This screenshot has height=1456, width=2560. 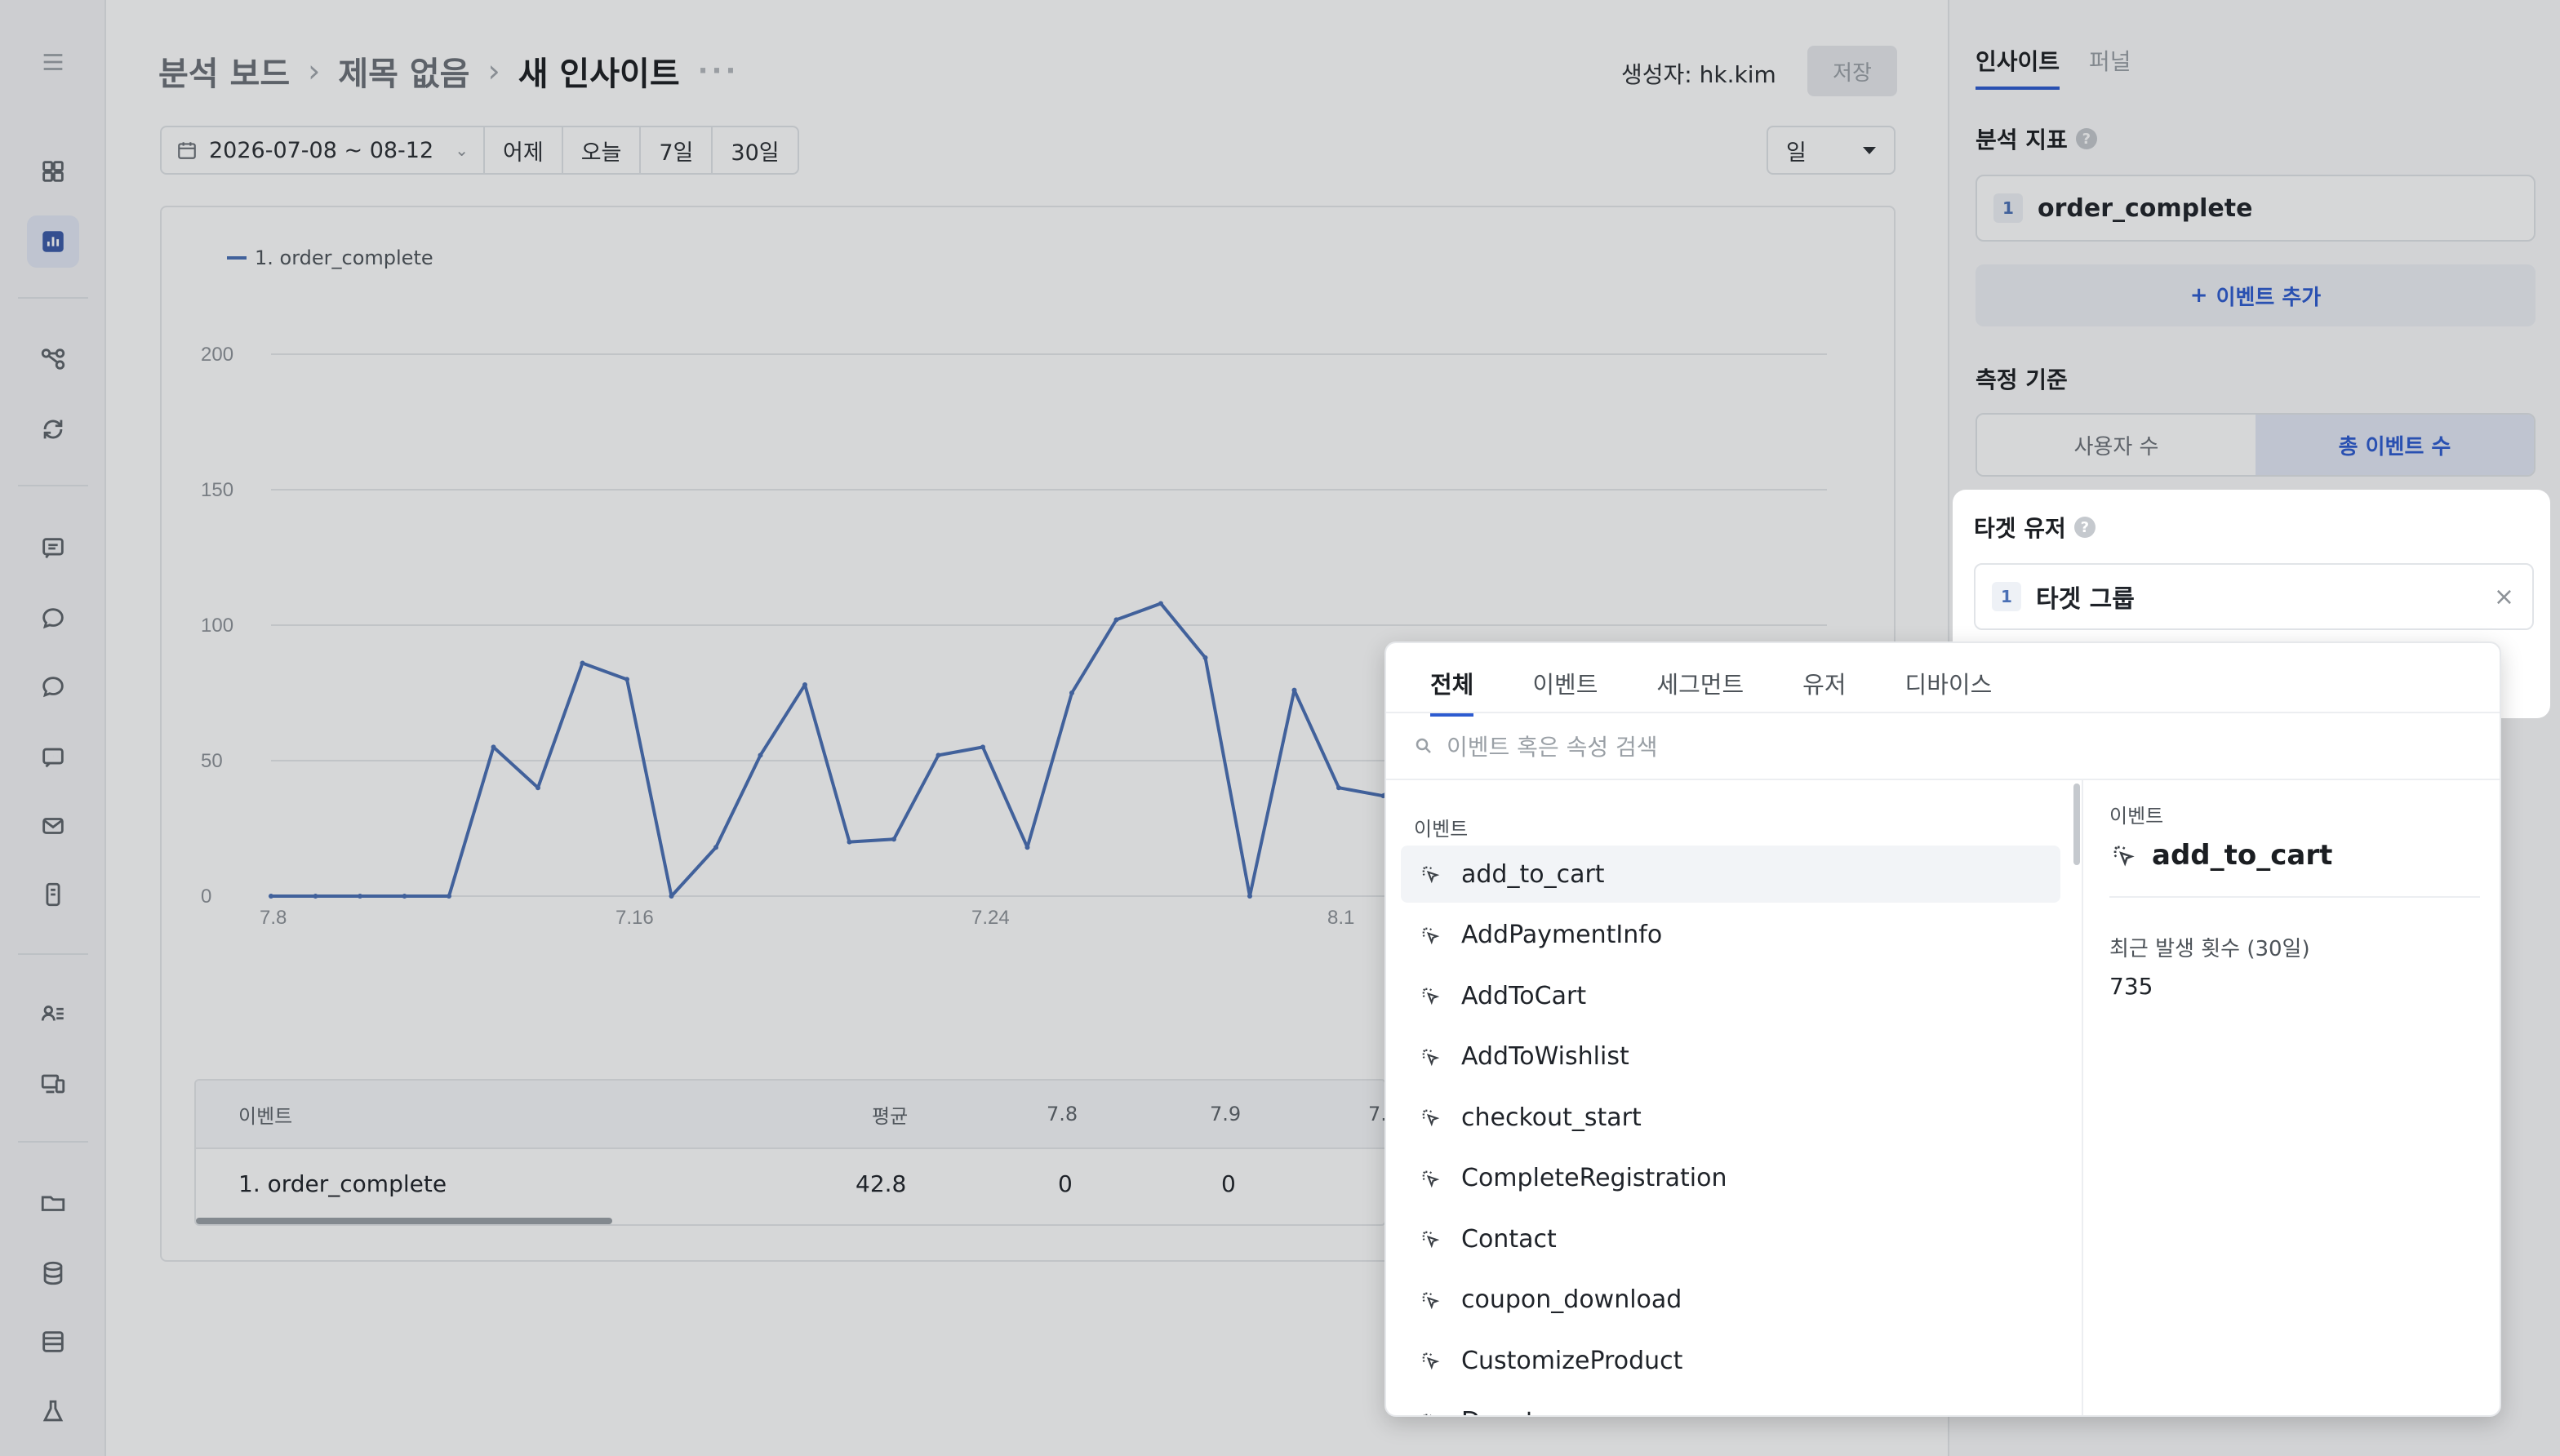 What do you see at coordinates (315, 71) in the screenshot?
I see `chevron-right-icon: ›` at bounding box center [315, 71].